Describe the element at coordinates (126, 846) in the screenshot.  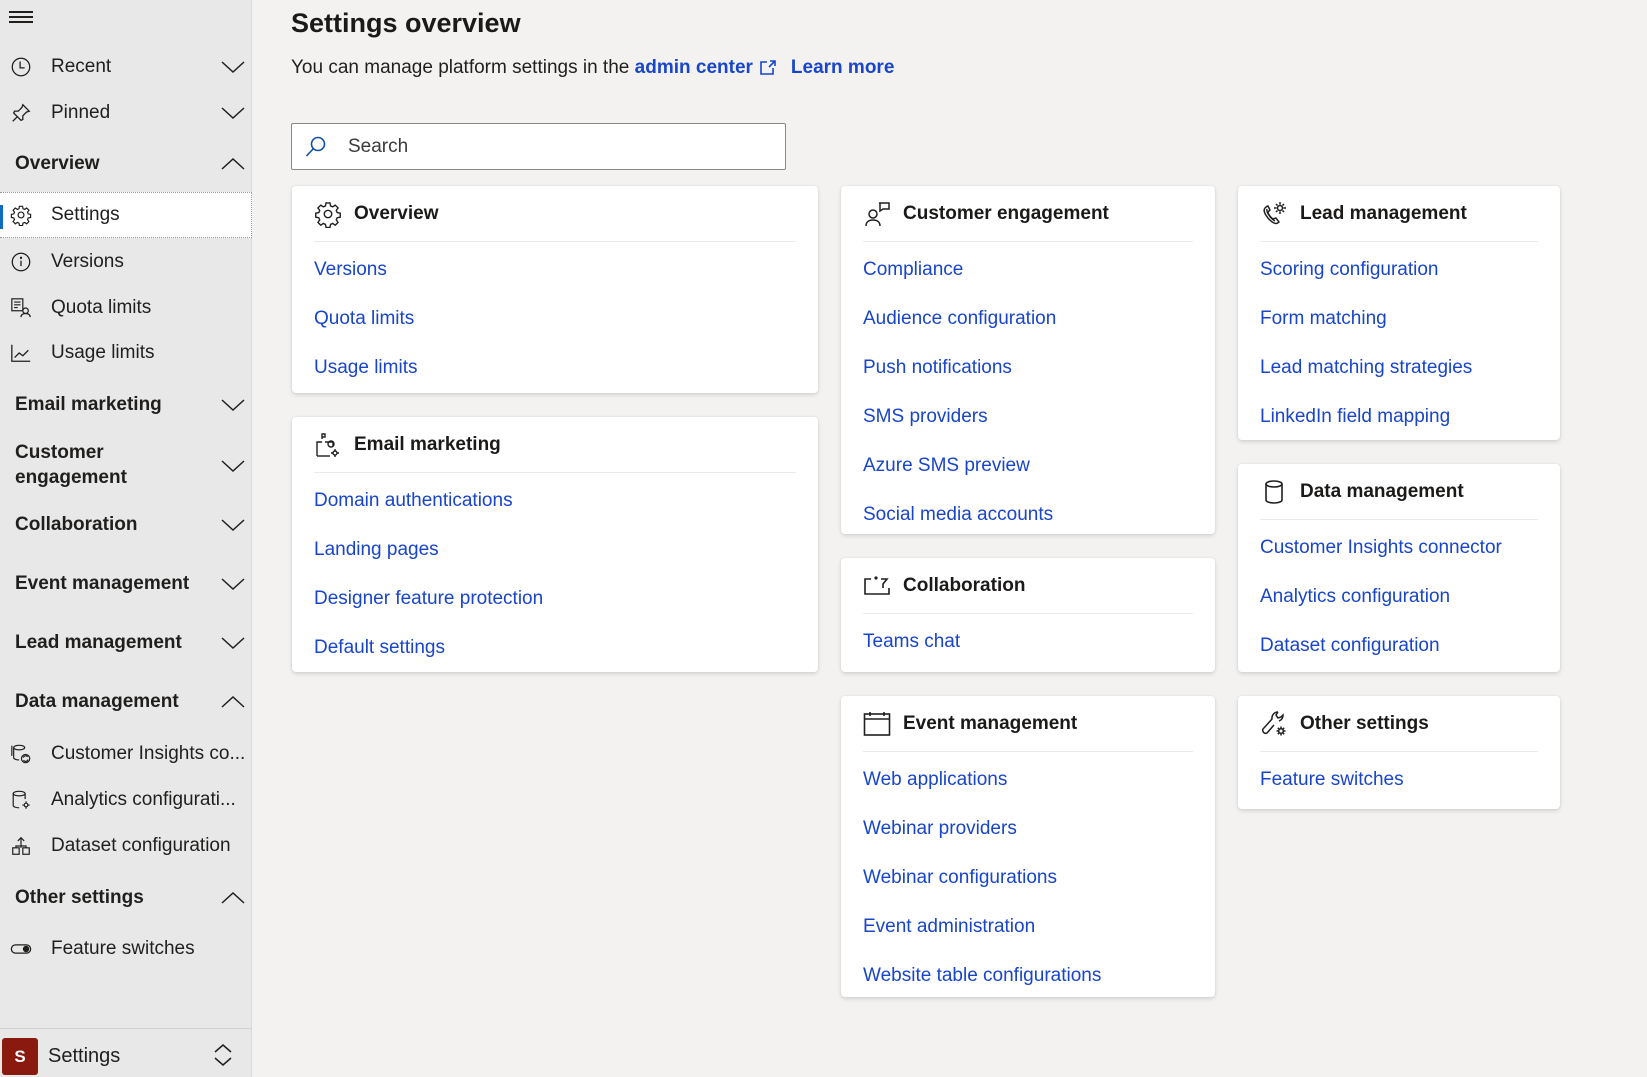
I see `sidebar-item-dataset-configuration: Dataset configuration` at that location.